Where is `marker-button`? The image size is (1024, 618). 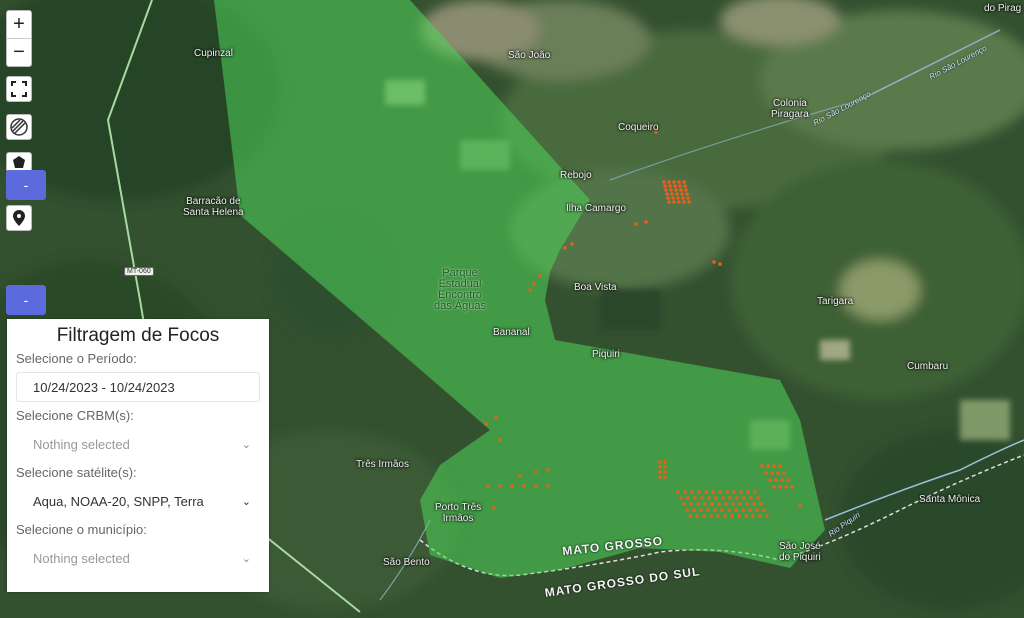 marker-button is located at coordinates (19, 218).